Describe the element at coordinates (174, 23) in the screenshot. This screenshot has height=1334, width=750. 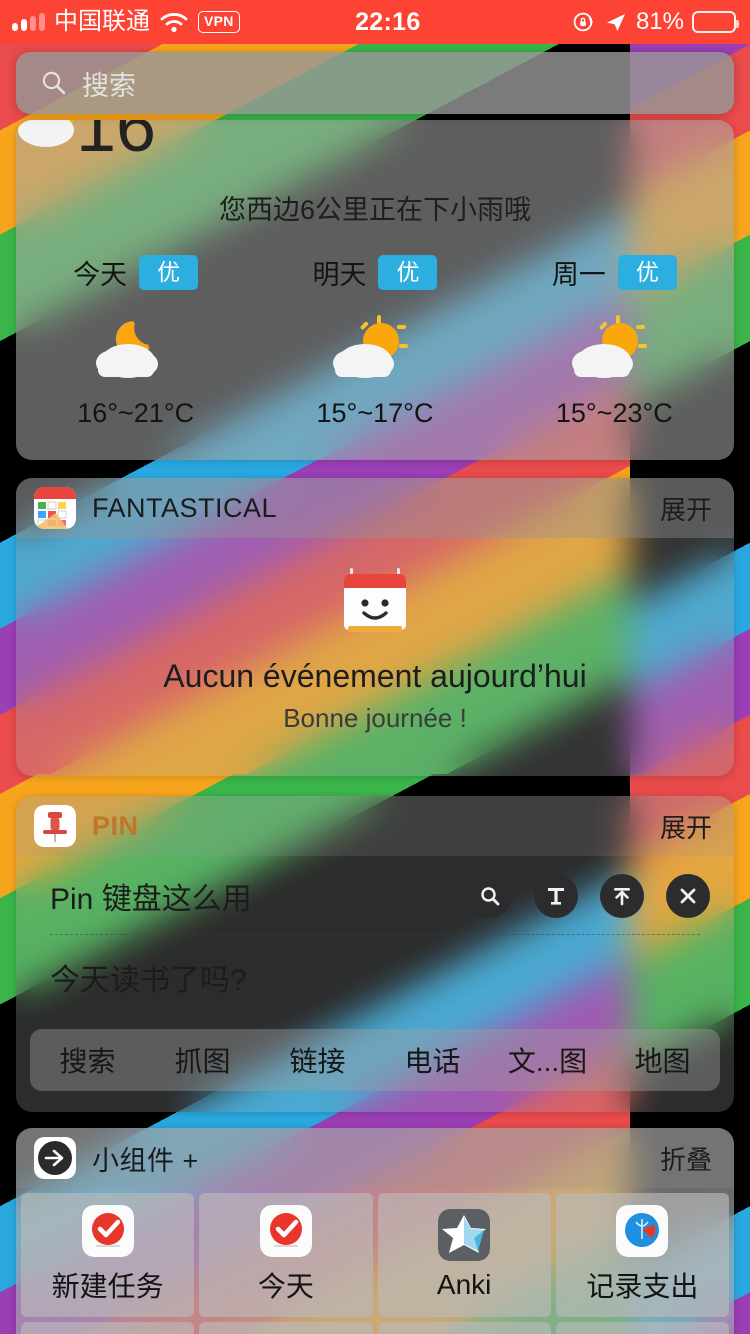
I see `wifi-icon` at that location.